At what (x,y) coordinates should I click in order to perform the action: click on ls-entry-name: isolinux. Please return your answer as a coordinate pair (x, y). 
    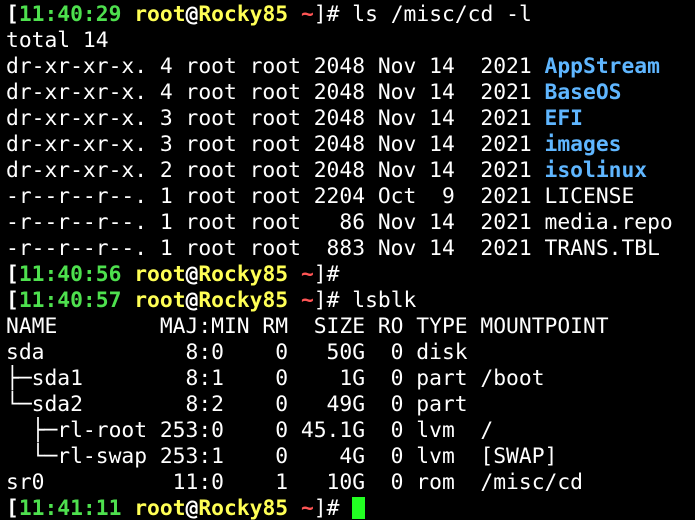
    Looking at the image, I should click on (596, 170).